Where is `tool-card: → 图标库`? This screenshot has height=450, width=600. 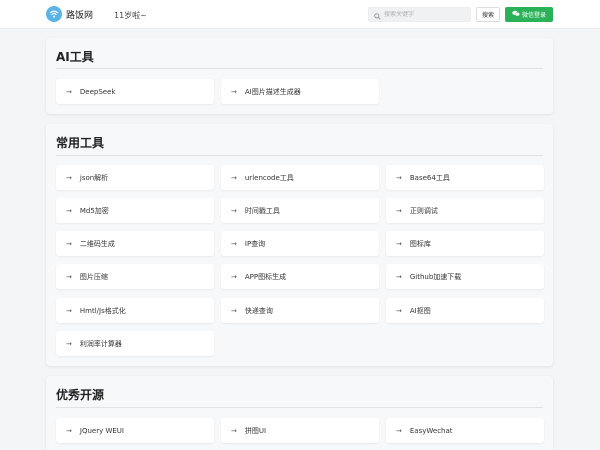
tool-card: → 图标库 is located at coordinates (465, 243).